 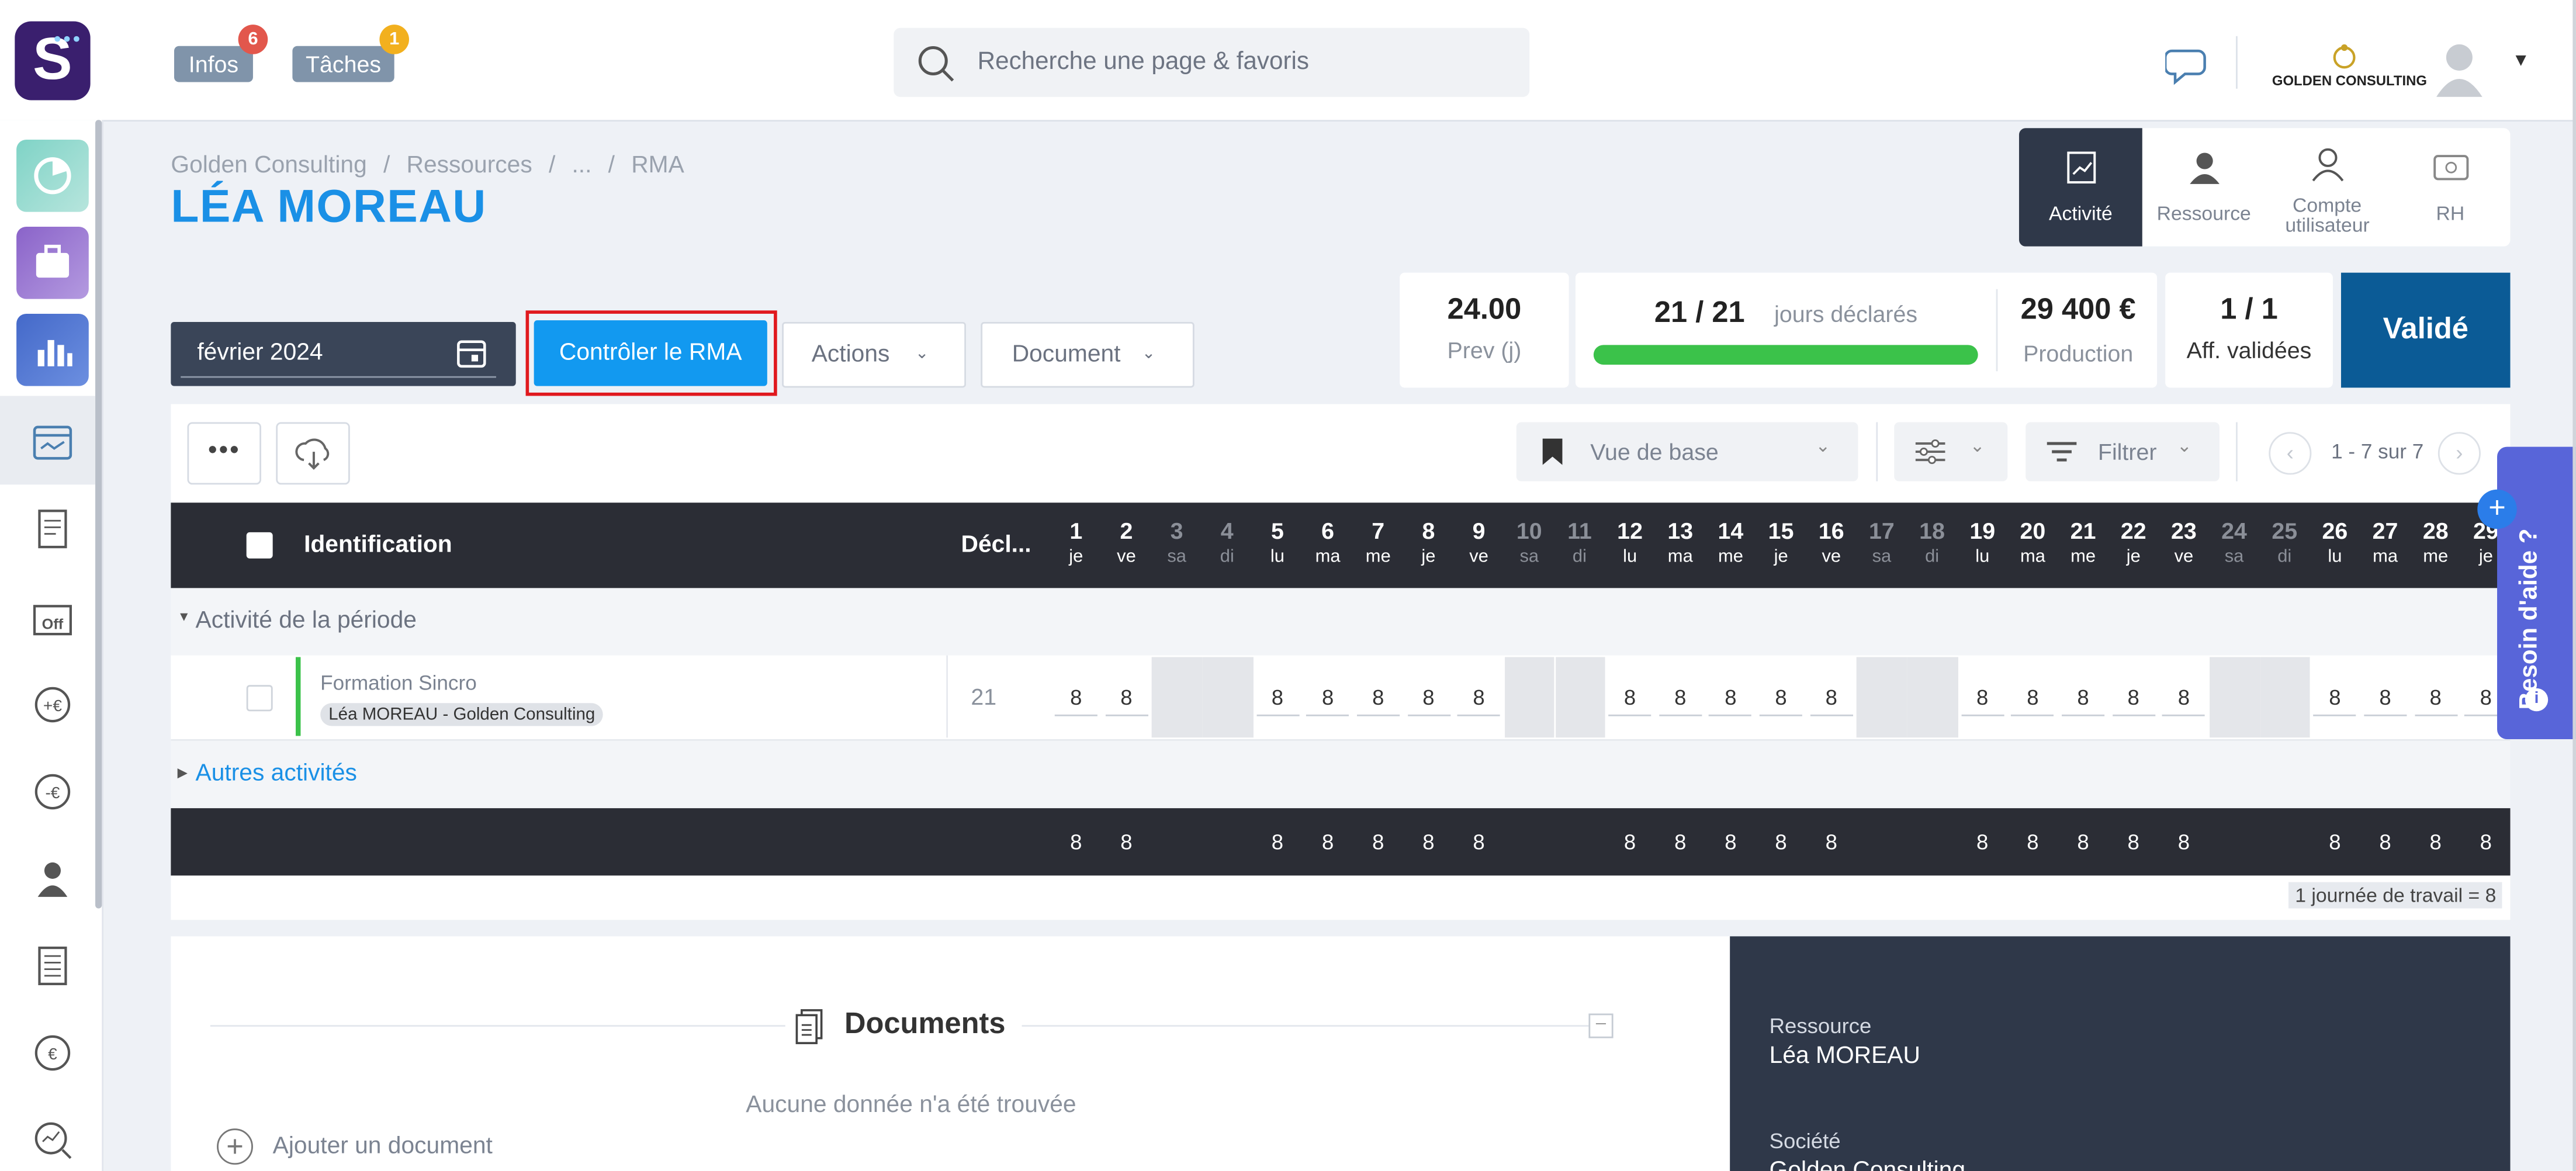 What do you see at coordinates (1530, 542) in the screenshot?
I see `day-header: 10 sa` at bounding box center [1530, 542].